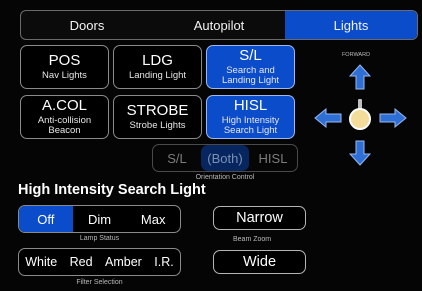 This screenshot has width=422, height=291. What do you see at coordinates (46, 219) in the screenshot?
I see `lamp-off: Off` at bounding box center [46, 219].